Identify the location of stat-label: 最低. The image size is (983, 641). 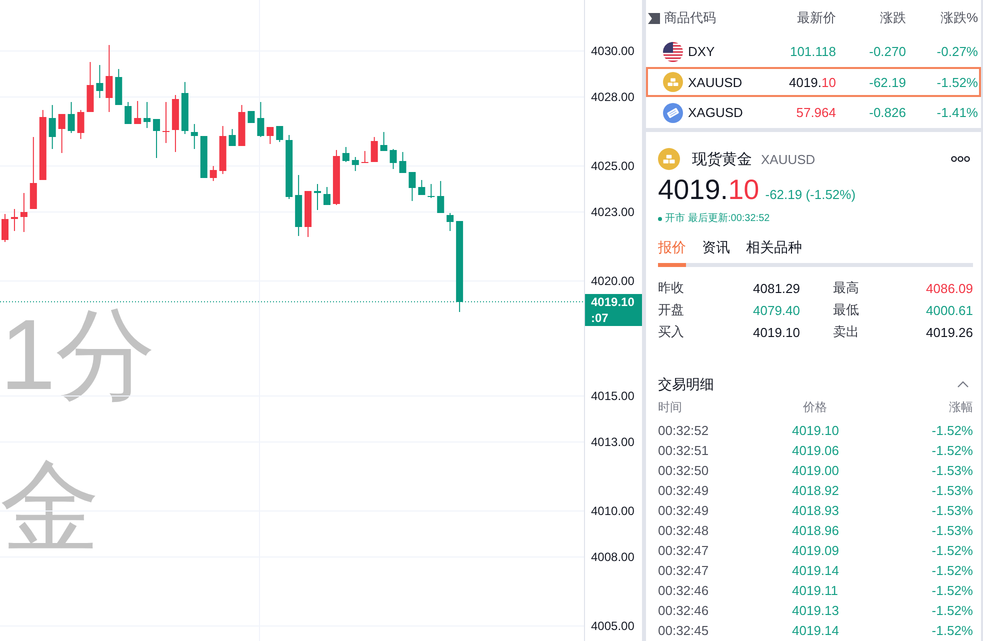
(846, 310).